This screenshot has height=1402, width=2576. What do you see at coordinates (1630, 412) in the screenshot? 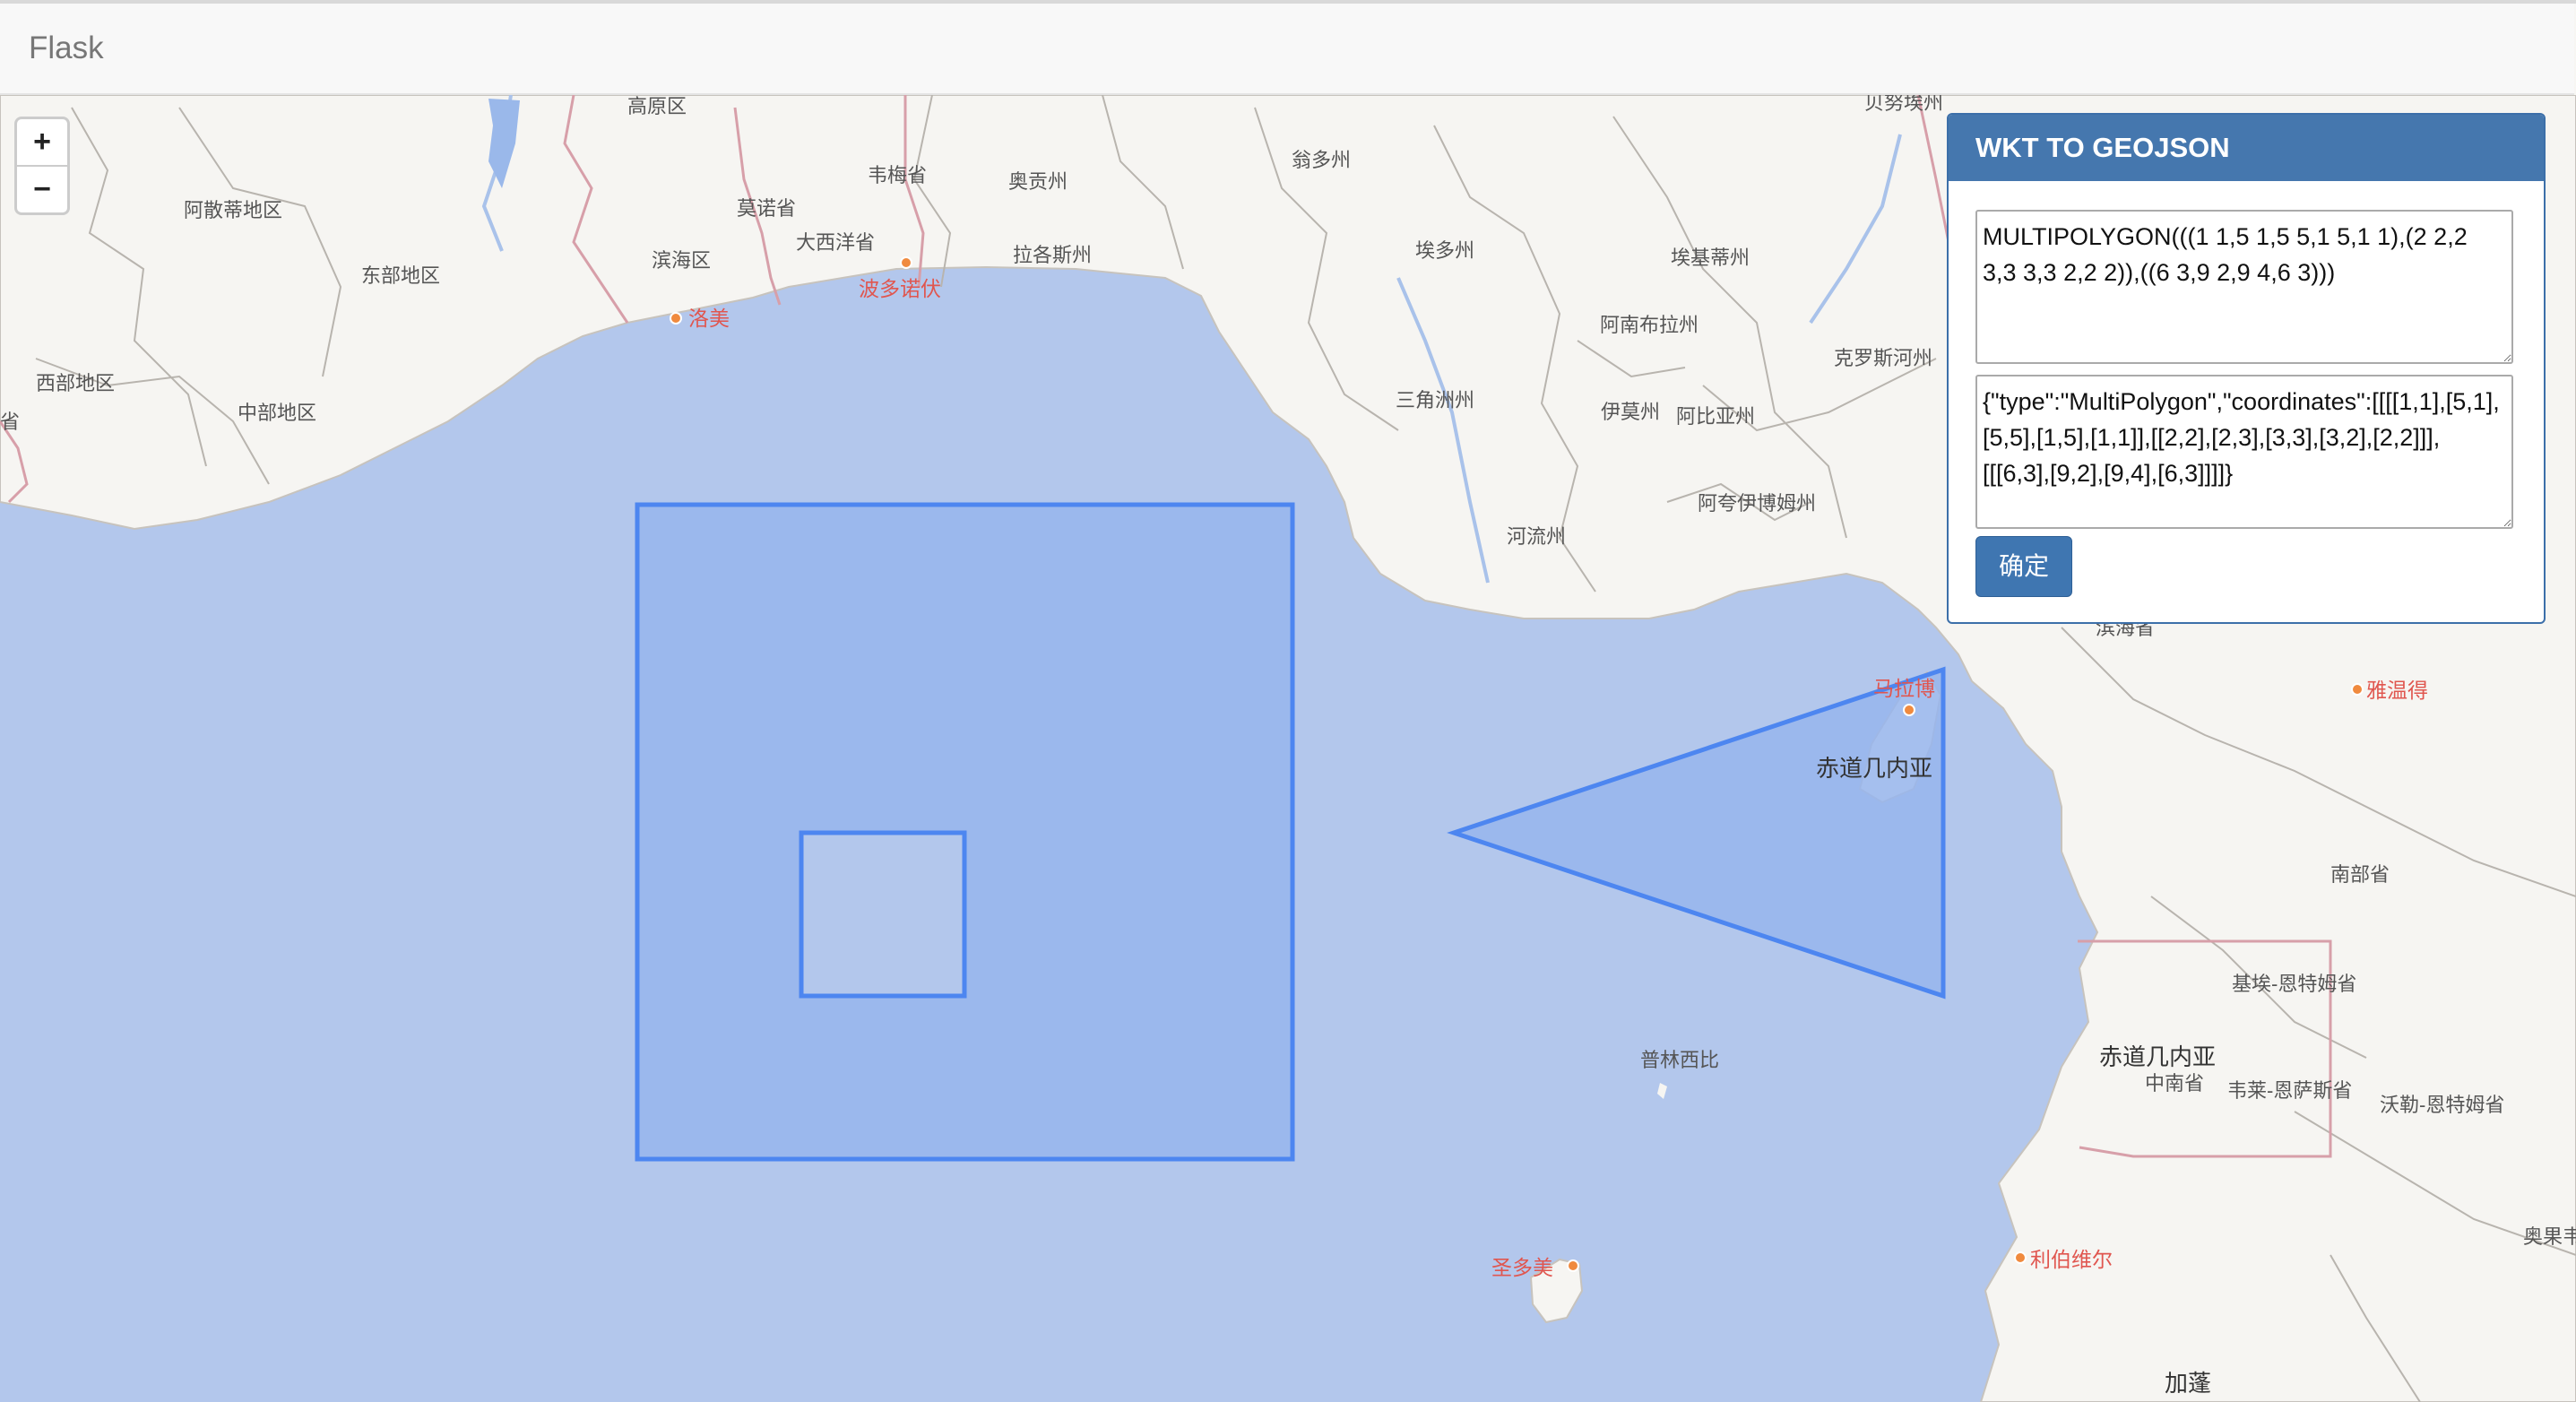
I see `label-yimo: 伊莫州` at bounding box center [1630, 412].